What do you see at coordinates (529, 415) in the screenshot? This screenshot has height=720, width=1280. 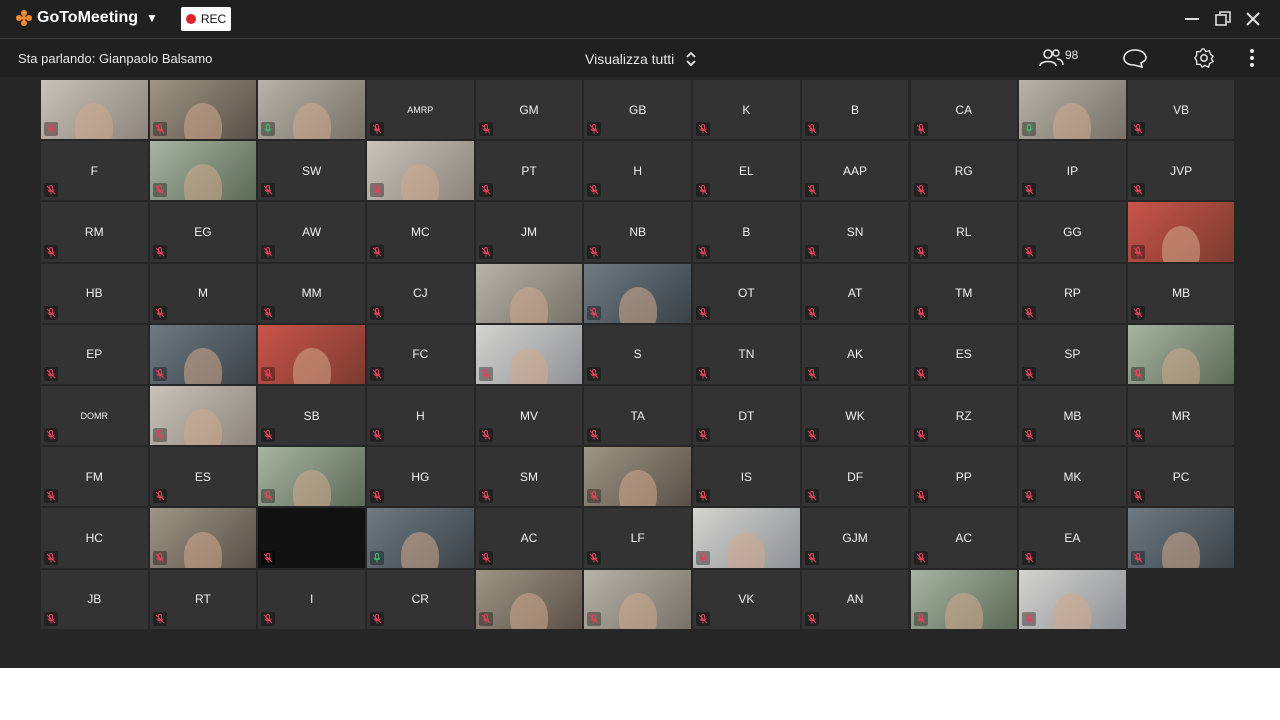 I see `participant-tile: MV` at bounding box center [529, 415].